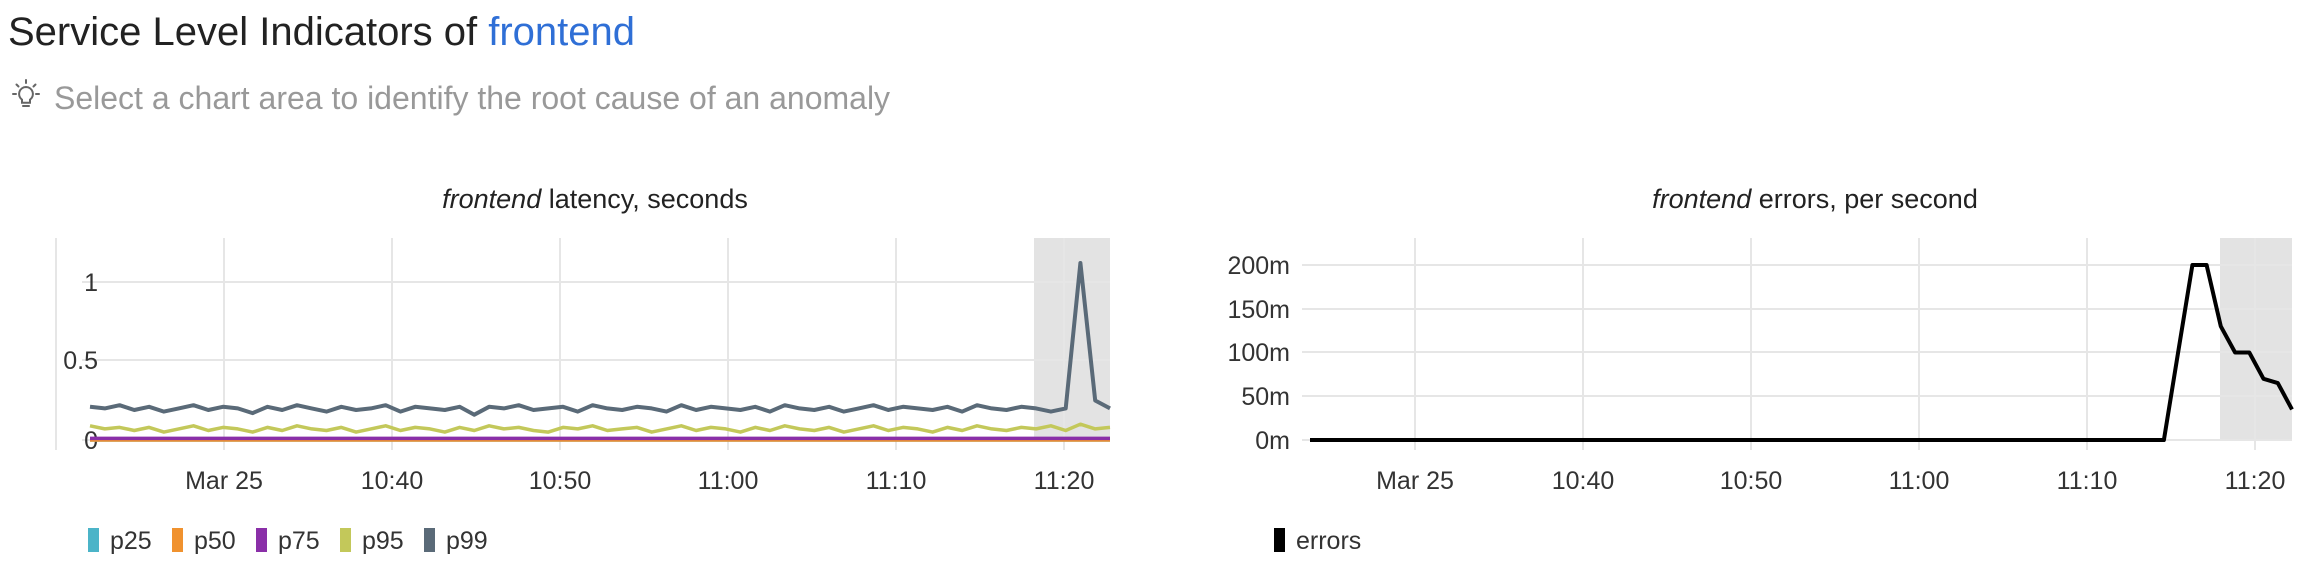 The width and height of the screenshot is (2312, 575). Describe the element at coordinates (2255, 481) in the screenshot. I see `errors-x-tick-label: 11:20` at that location.